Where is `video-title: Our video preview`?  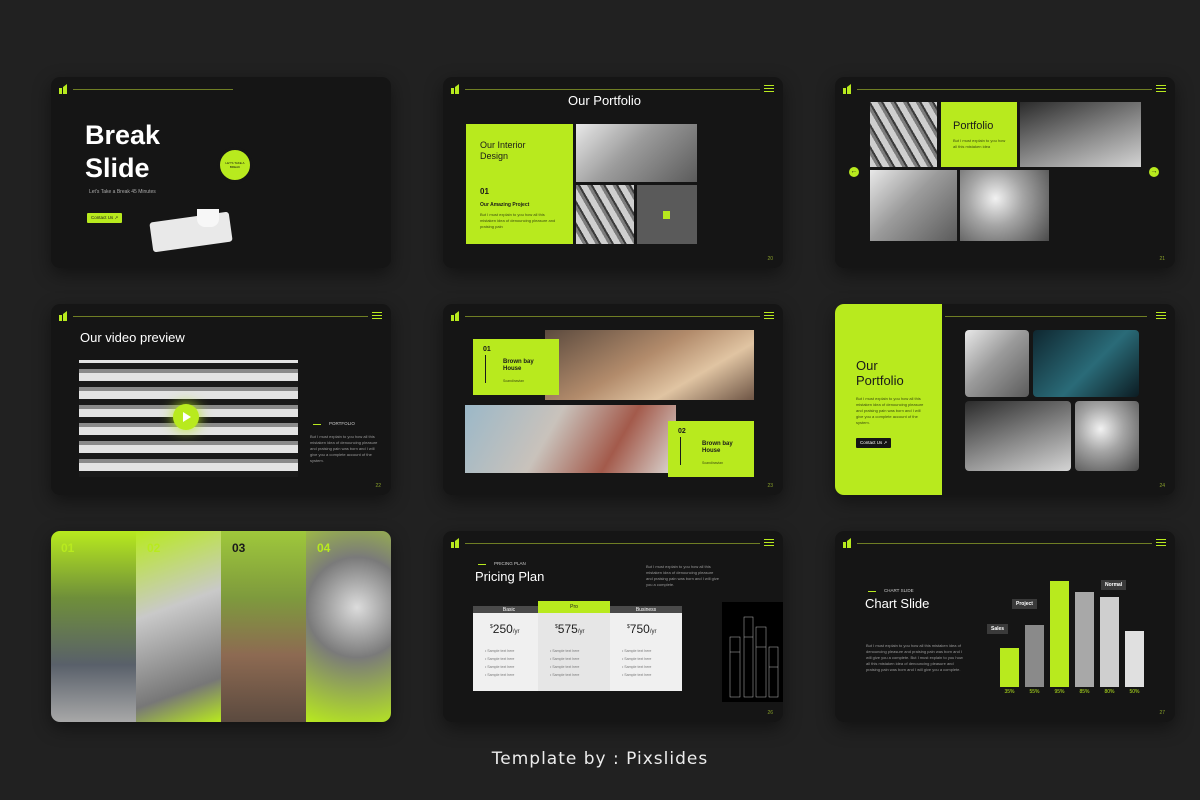
video-title: Our video preview is located at coordinates (132, 337).